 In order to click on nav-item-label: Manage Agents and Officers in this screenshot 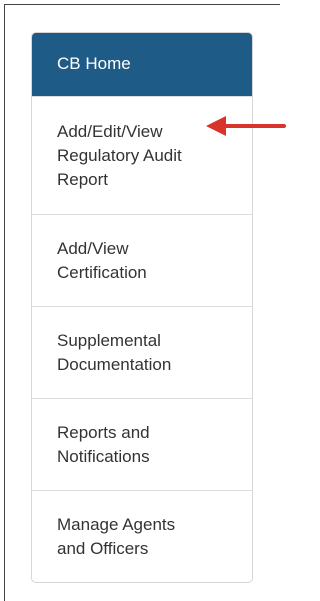, I will do `click(116, 536)`.